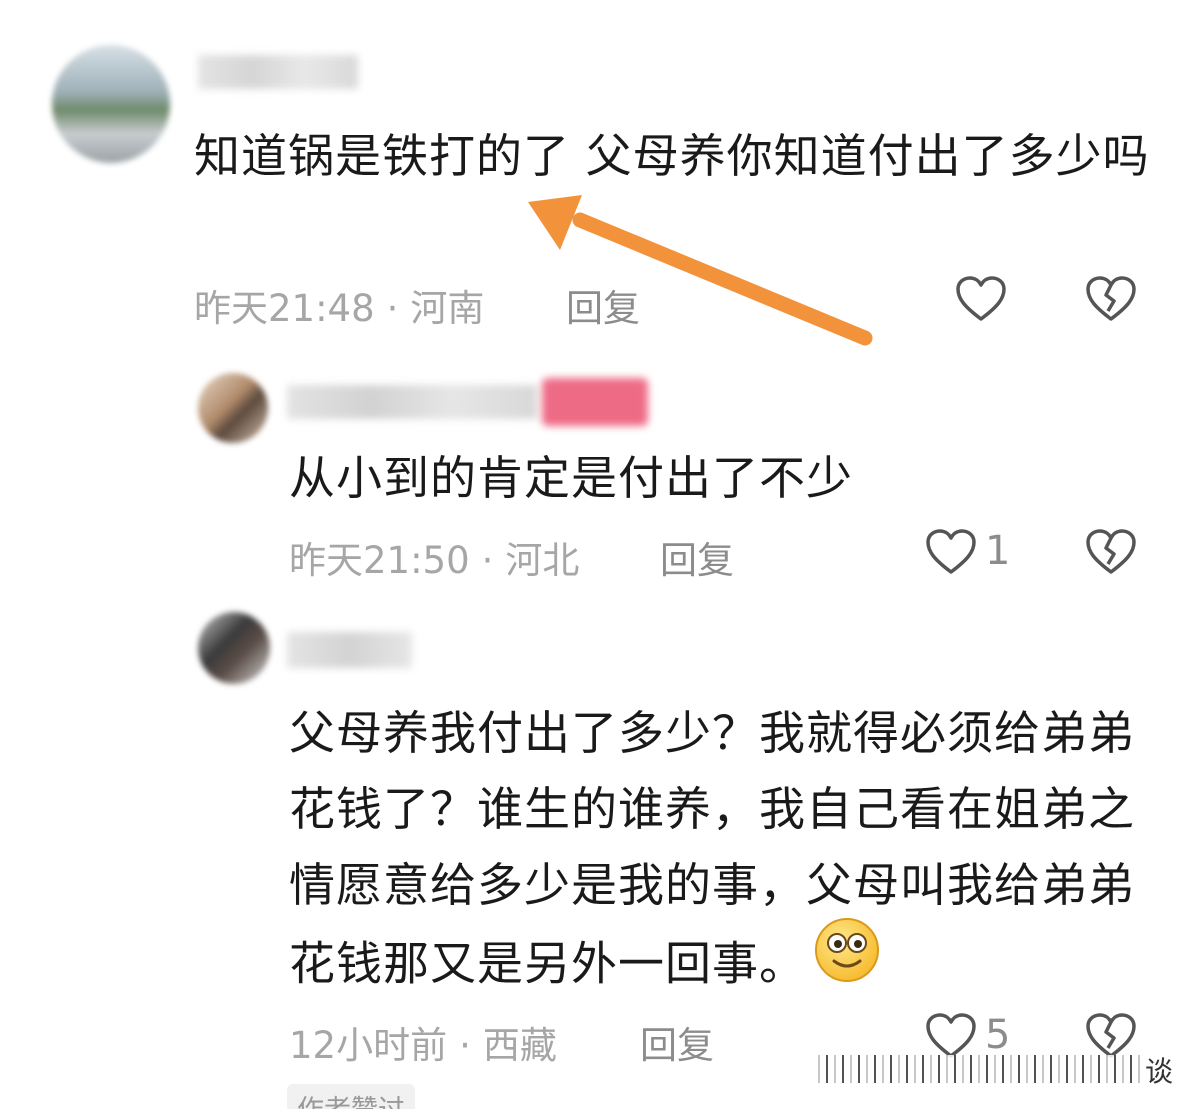  What do you see at coordinates (672, 156) in the screenshot?
I see `comment-1-text: 知道锅是铁打的了 父母养你知道付出了多少吗` at bounding box center [672, 156].